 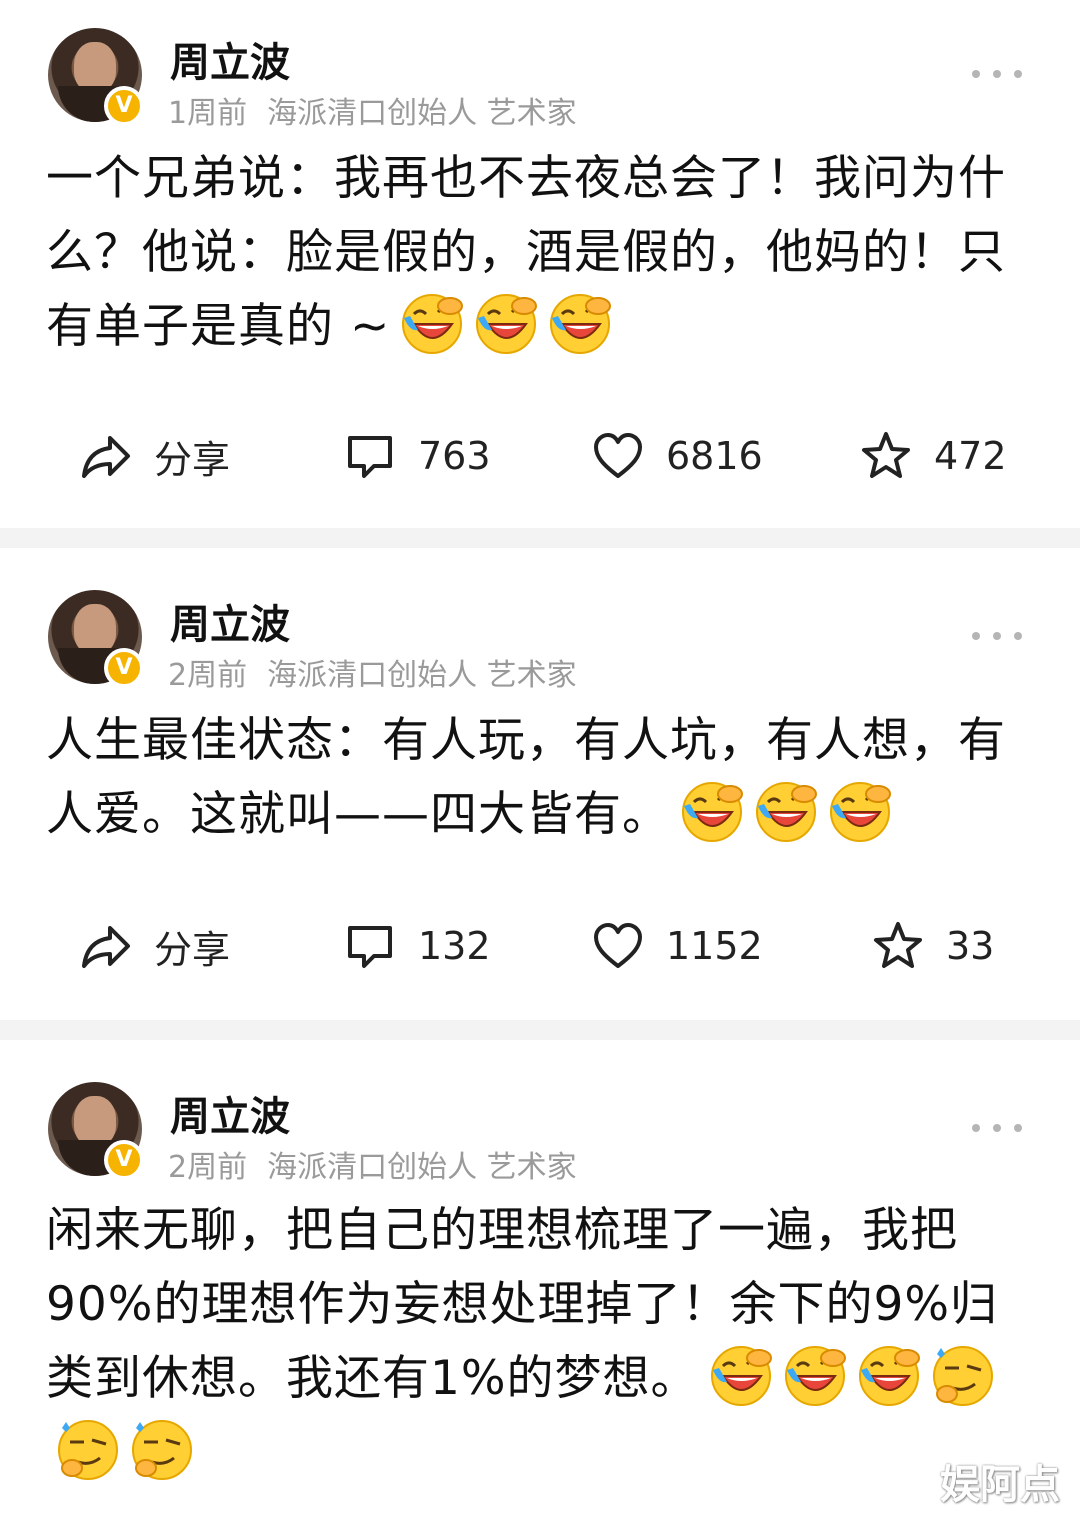 What do you see at coordinates (970, 946) in the screenshot?
I see `favorite-count: 33` at bounding box center [970, 946].